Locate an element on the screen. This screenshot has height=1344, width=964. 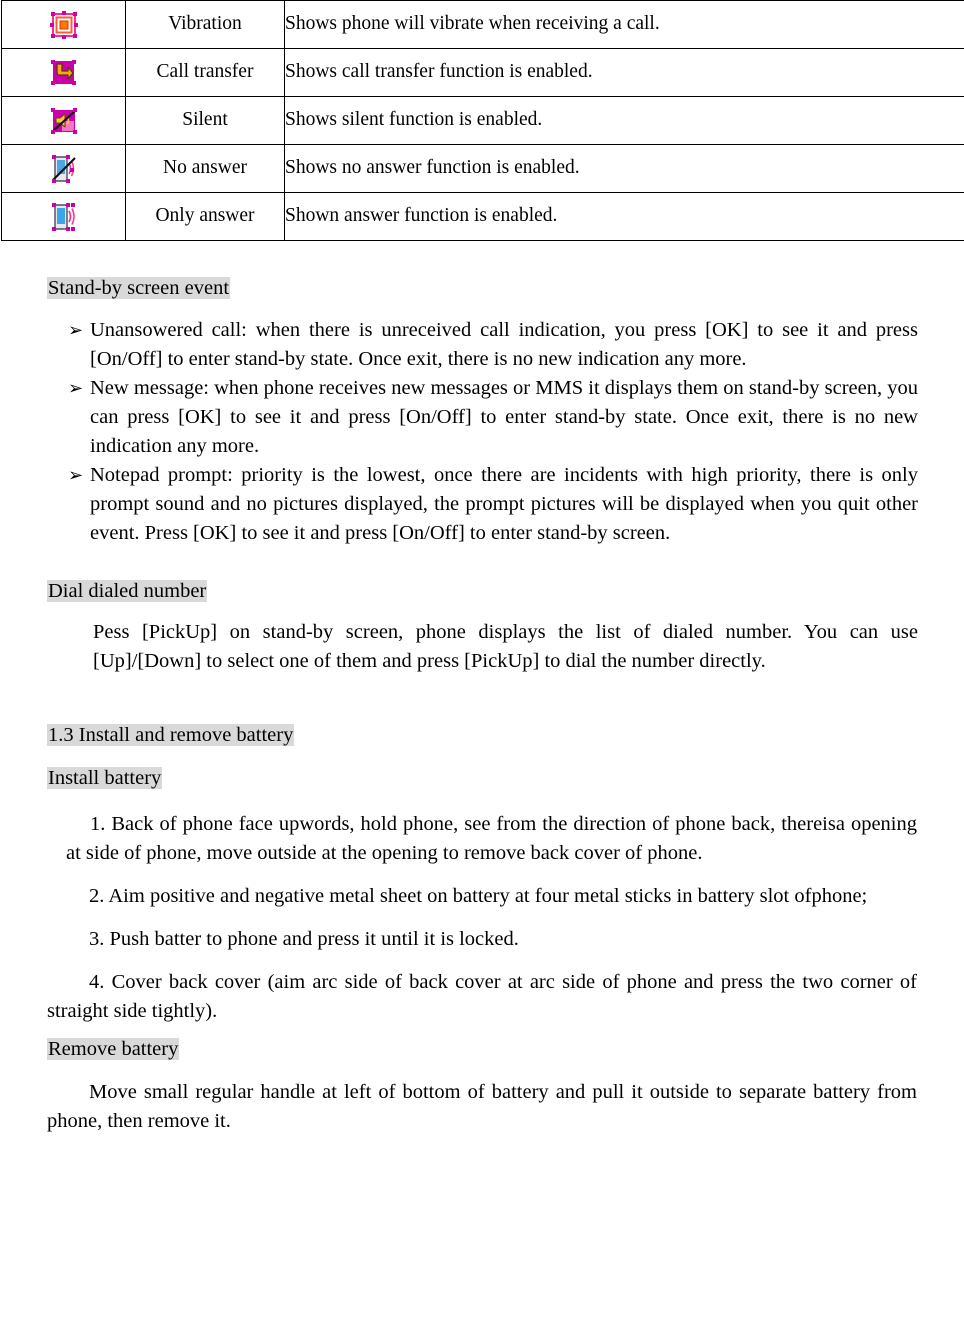
subsection-heading-install-battery: Install battery is located at coordinates (505, 778).